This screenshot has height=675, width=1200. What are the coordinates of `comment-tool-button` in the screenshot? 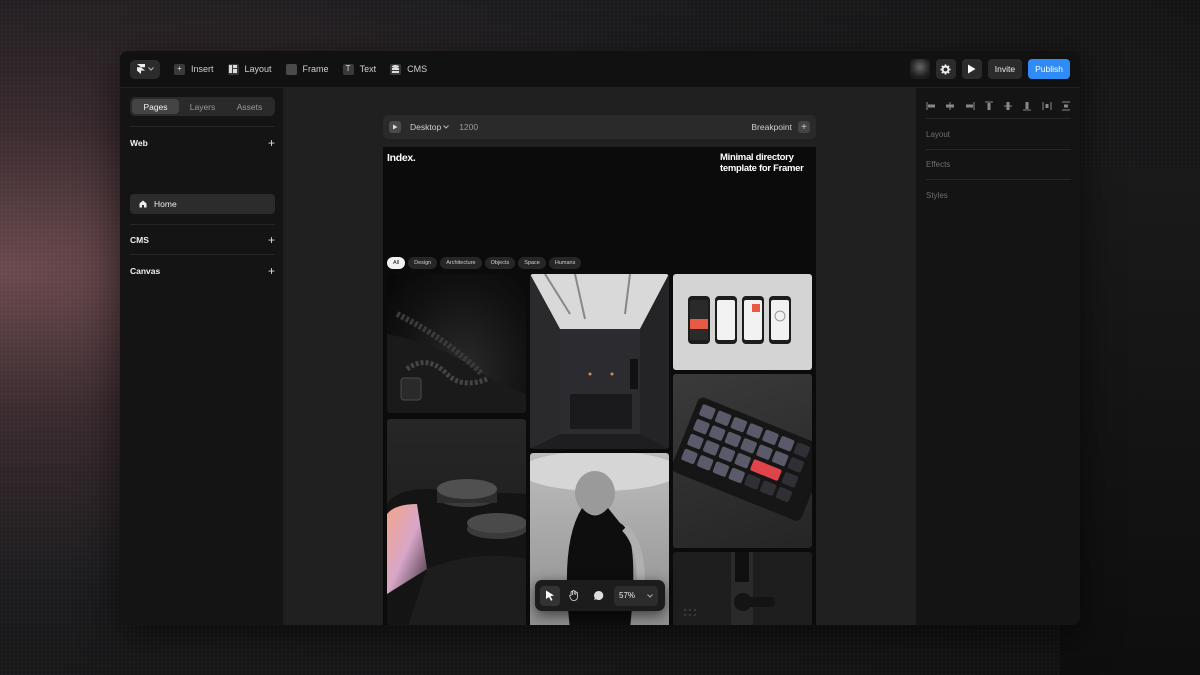 It's located at (598, 596).